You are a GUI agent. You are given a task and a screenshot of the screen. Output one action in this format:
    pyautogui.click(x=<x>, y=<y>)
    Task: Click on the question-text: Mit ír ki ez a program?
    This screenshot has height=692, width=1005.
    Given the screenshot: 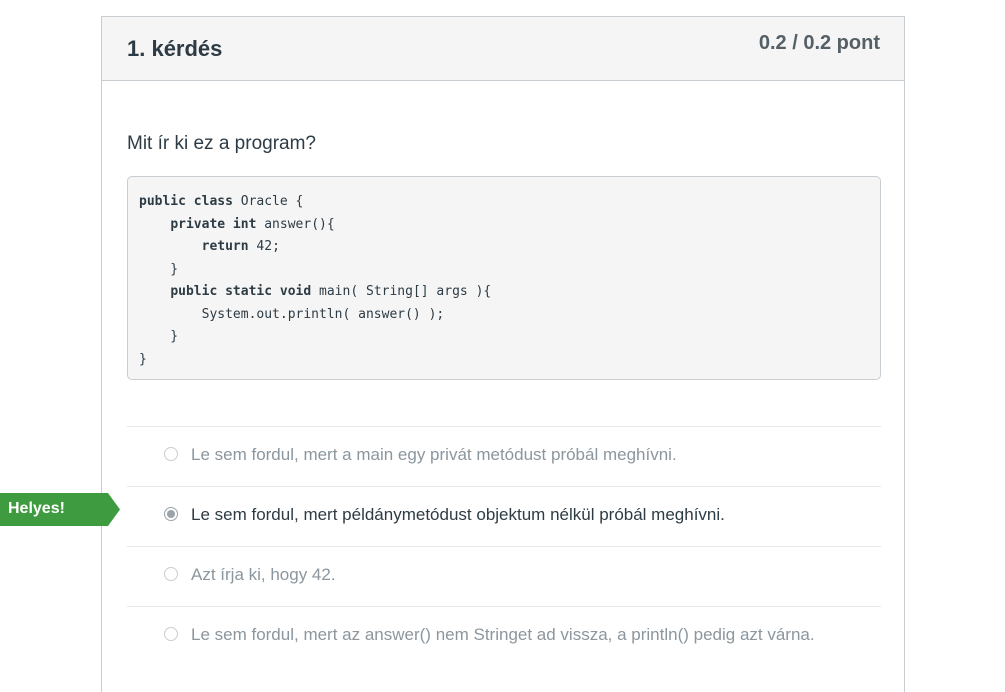 What is the action you would take?
    pyautogui.click(x=221, y=143)
    